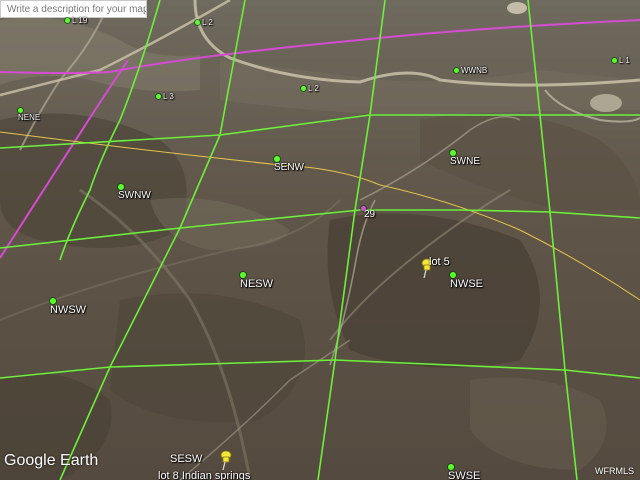  What do you see at coordinates (256, 284) in the screenshot?
I see `marker-label: NESW` at bounding box center [256, 284].